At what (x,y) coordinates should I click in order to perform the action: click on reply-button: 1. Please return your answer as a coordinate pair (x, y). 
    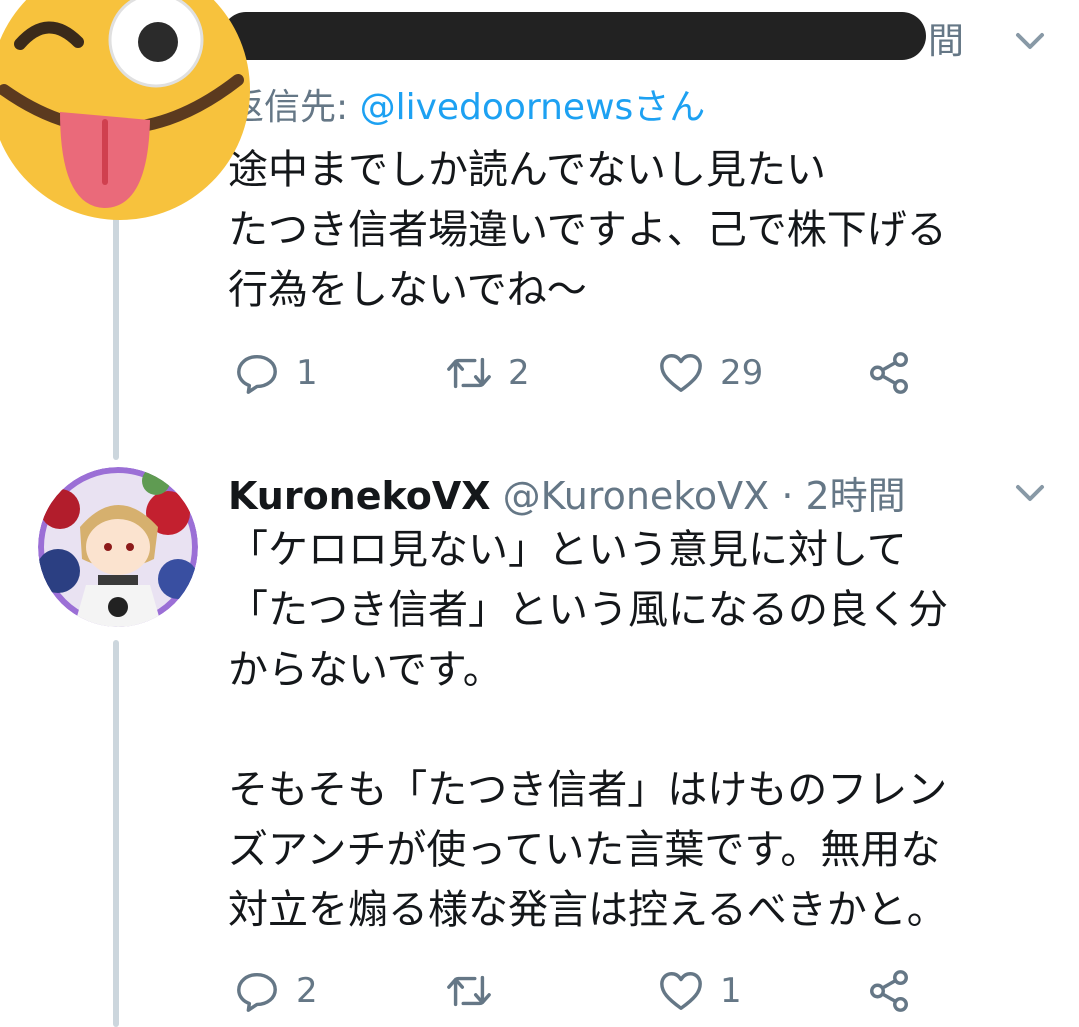
    Looking at the image, I should click on (276, 373).